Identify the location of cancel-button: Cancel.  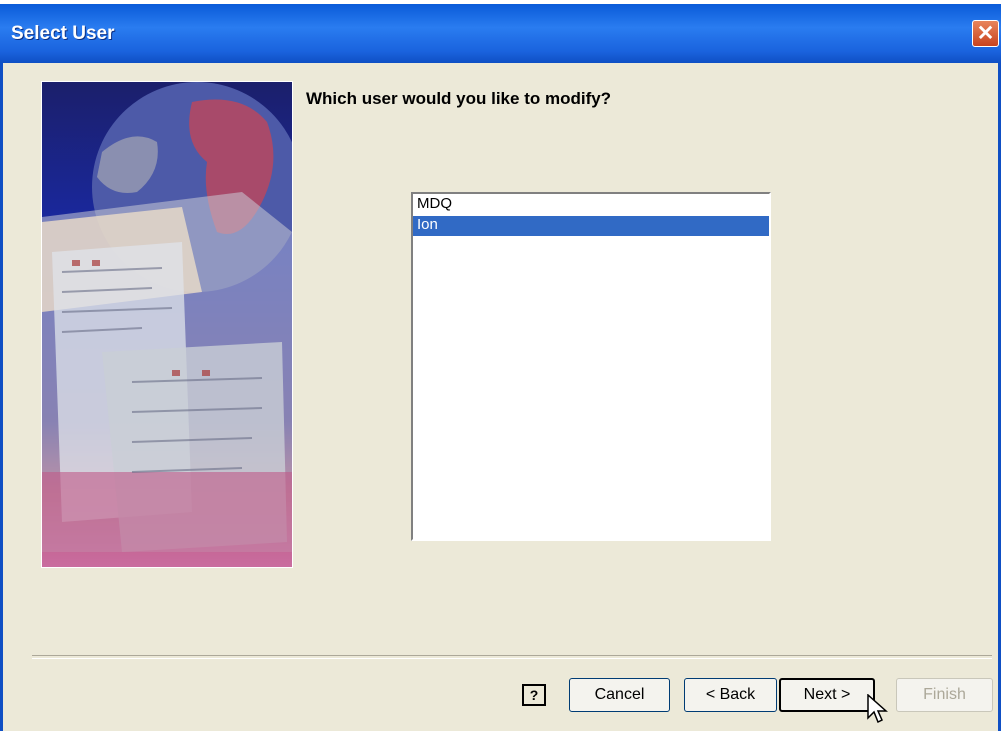
(619, 695).